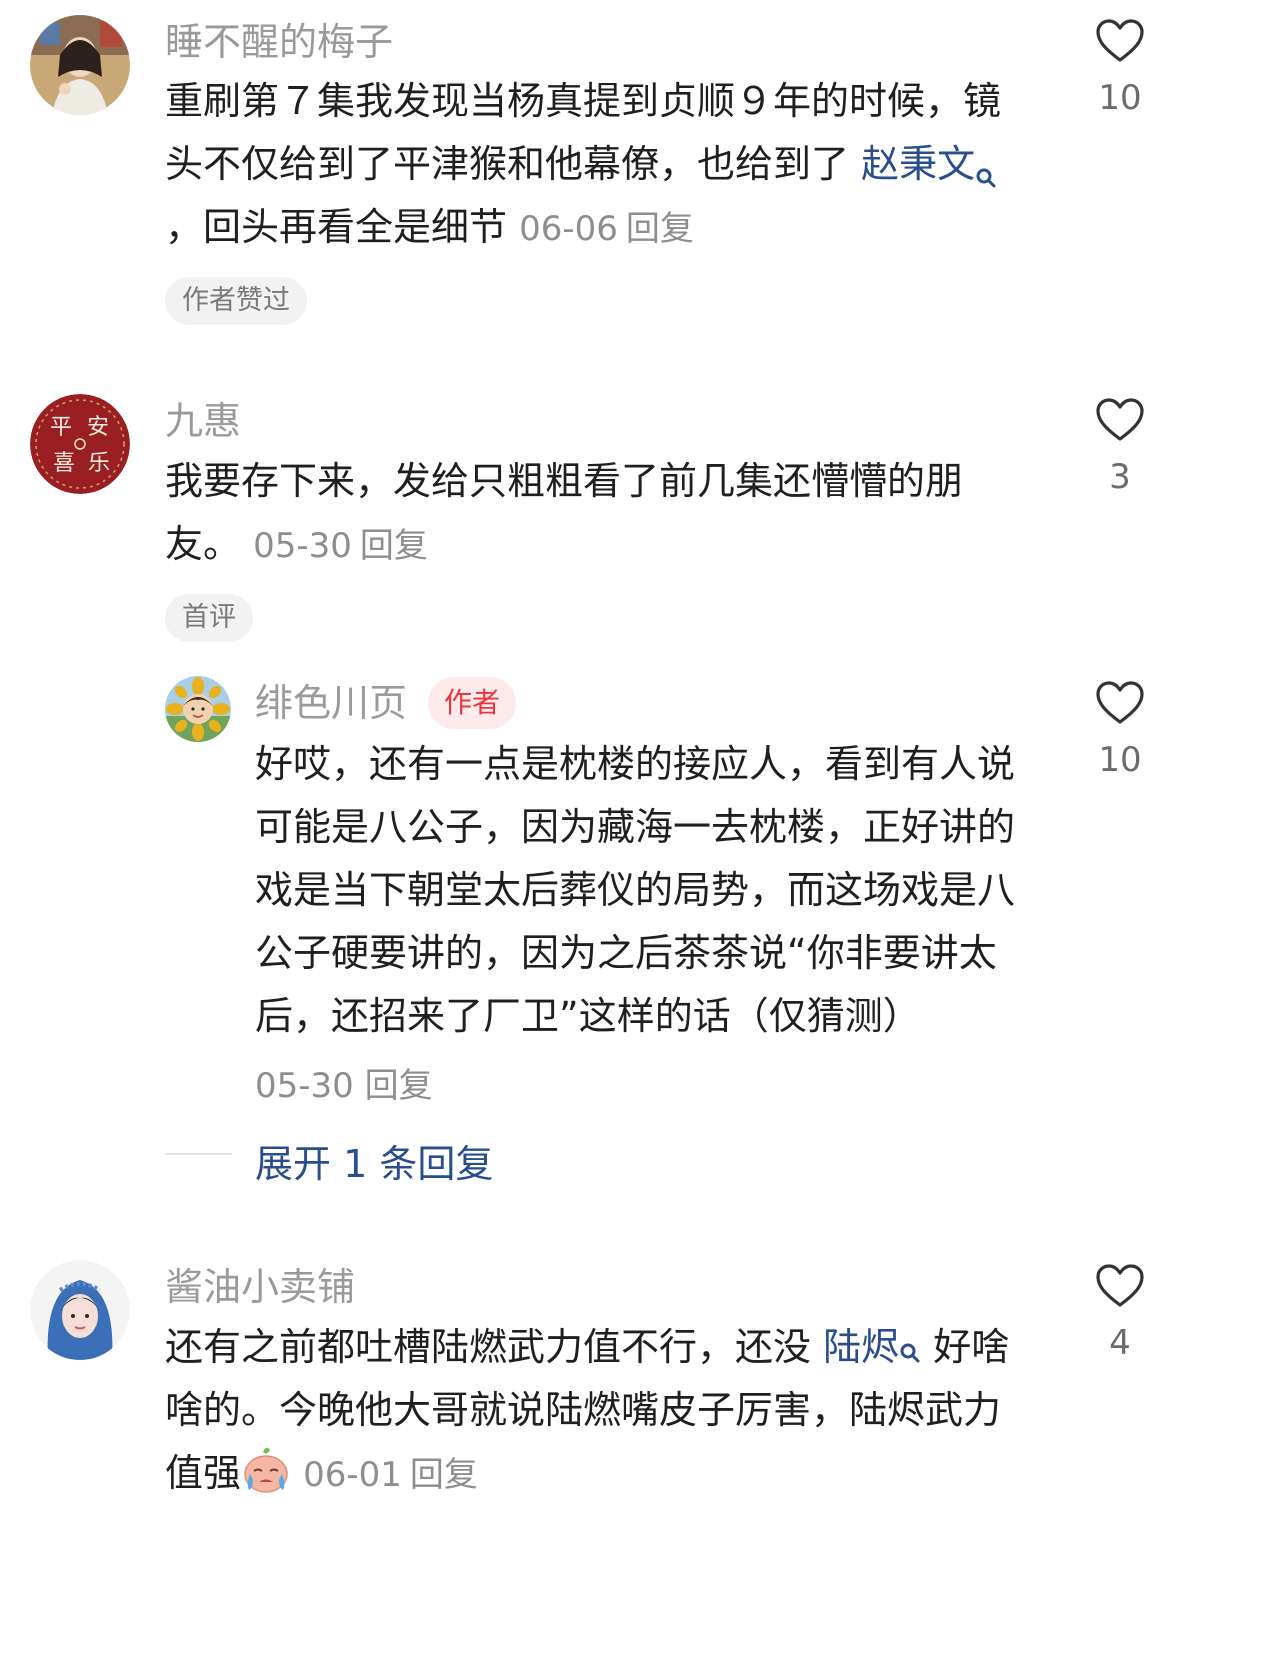 The height and width of the screenshot is (1663, 1266). I want to click on comment-text: 我要存下来，发给只粗粗看了前几集还懵懵的朋友。 05-30 回复, so click(600, 514).